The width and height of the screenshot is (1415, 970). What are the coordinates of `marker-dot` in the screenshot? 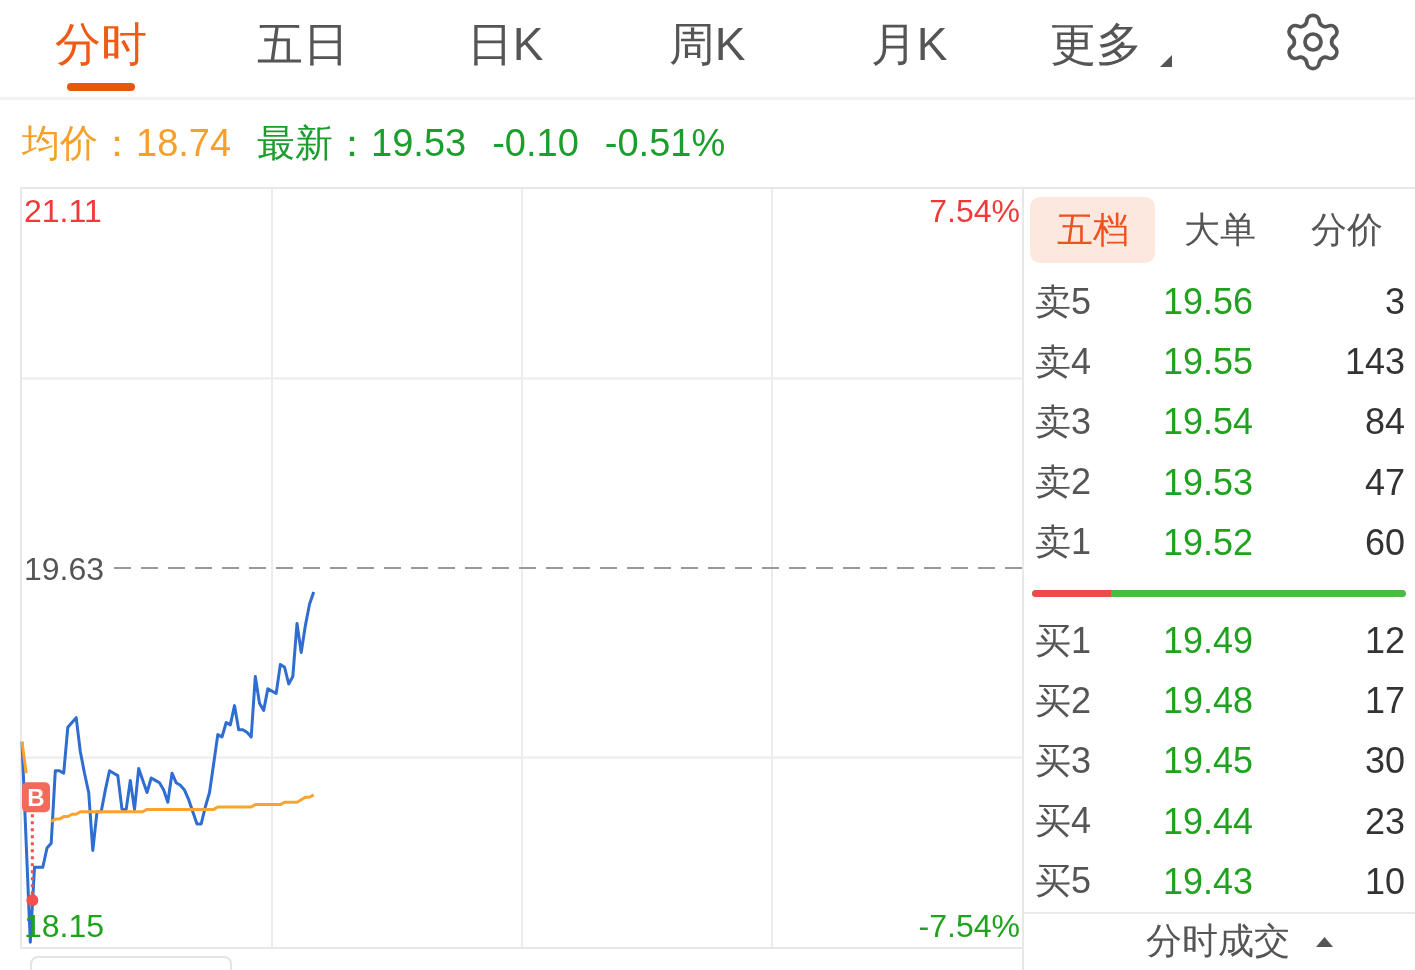 It's located at (32, 900).